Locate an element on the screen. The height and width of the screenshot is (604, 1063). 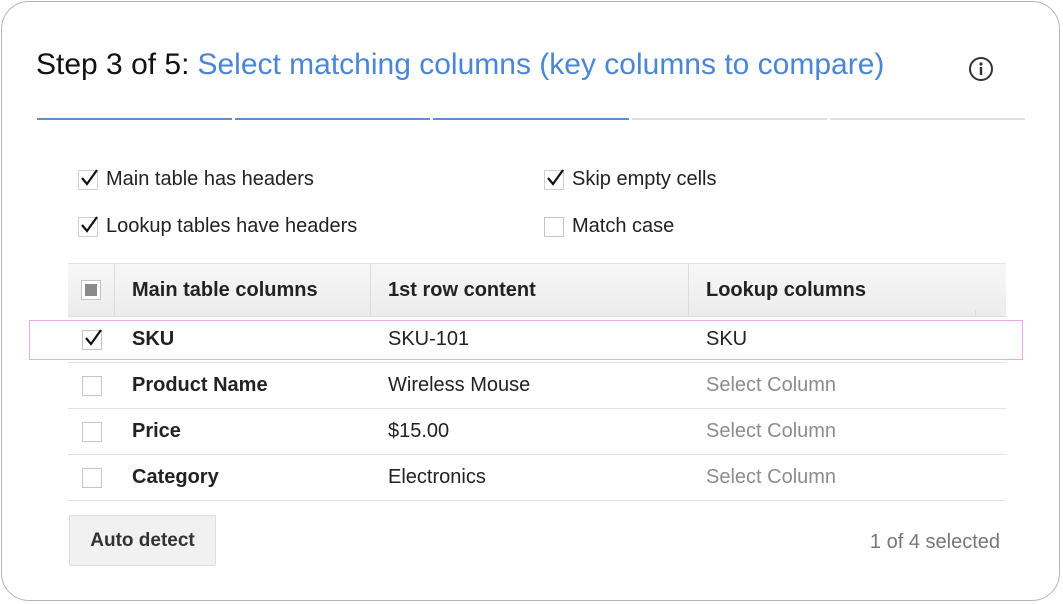
auto-detect-button: Auto detect is located at coordinates (142, 540).